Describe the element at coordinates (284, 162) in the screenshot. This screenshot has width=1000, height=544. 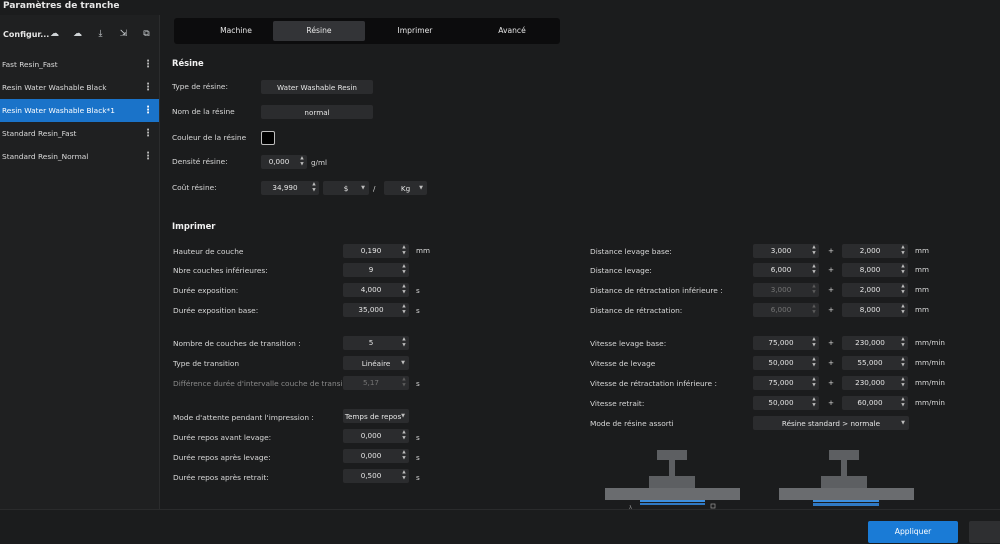
I see `resin-density-input: 0,000 ▲ ▼` at that location.